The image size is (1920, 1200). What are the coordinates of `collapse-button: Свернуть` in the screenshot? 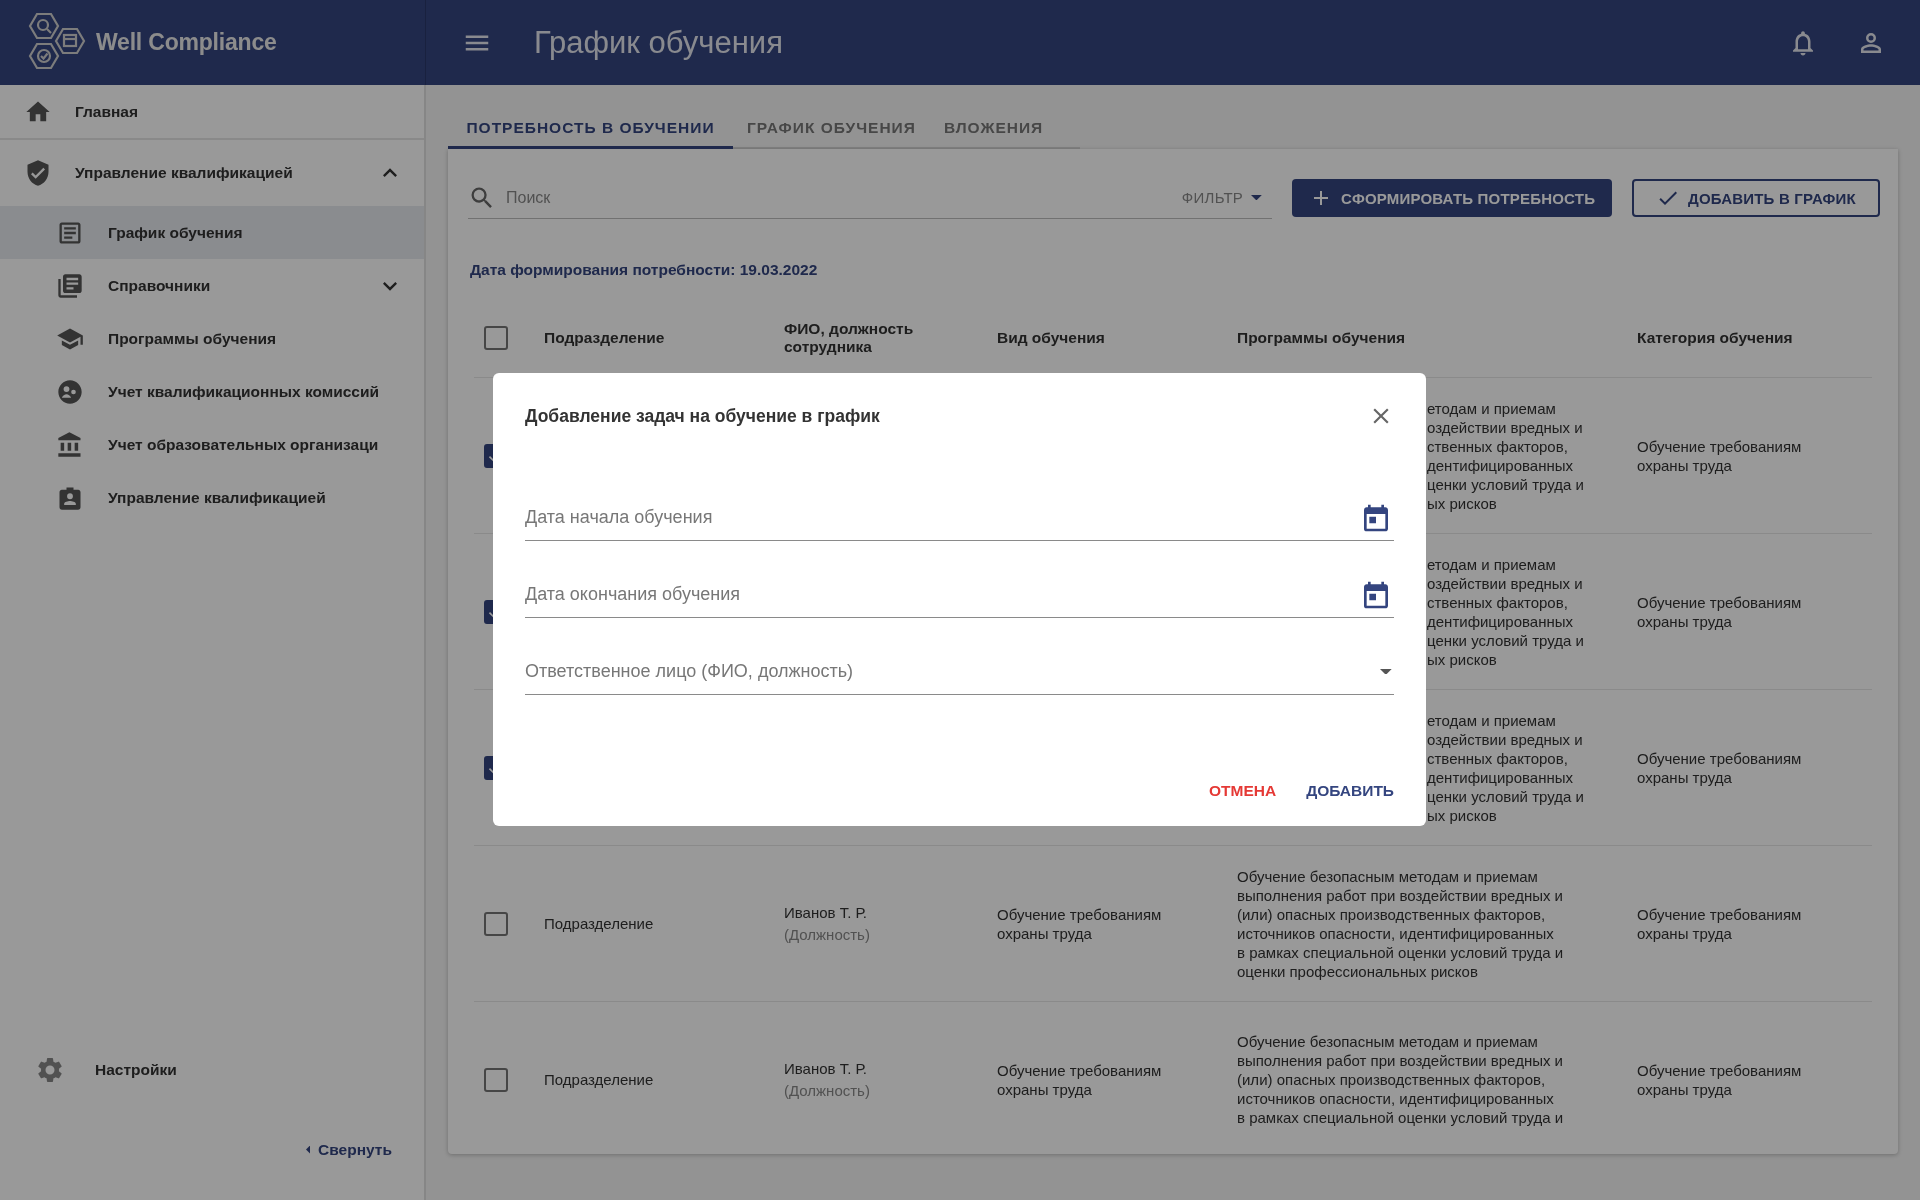 It's located at (348, 1150).